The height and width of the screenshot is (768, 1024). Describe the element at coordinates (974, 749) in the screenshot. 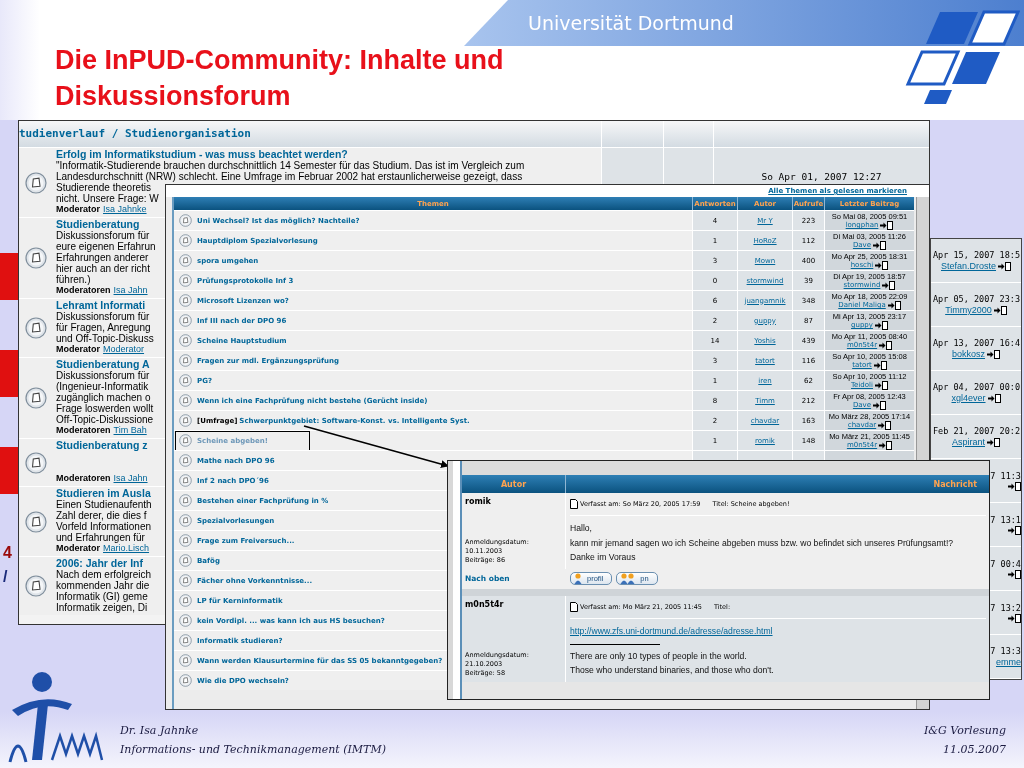

I see `slide-date: 11.05.2007` at that location.